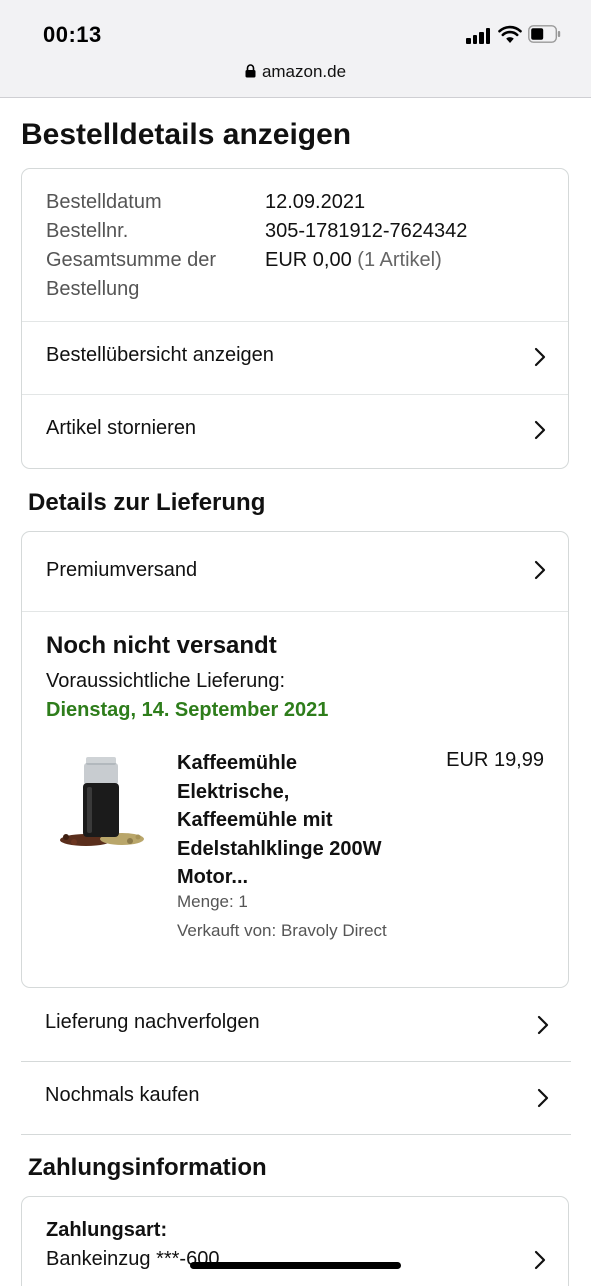  Describe the element at coordinates (295, 1265) in the screenshot. I see `home-indicator` at that location.